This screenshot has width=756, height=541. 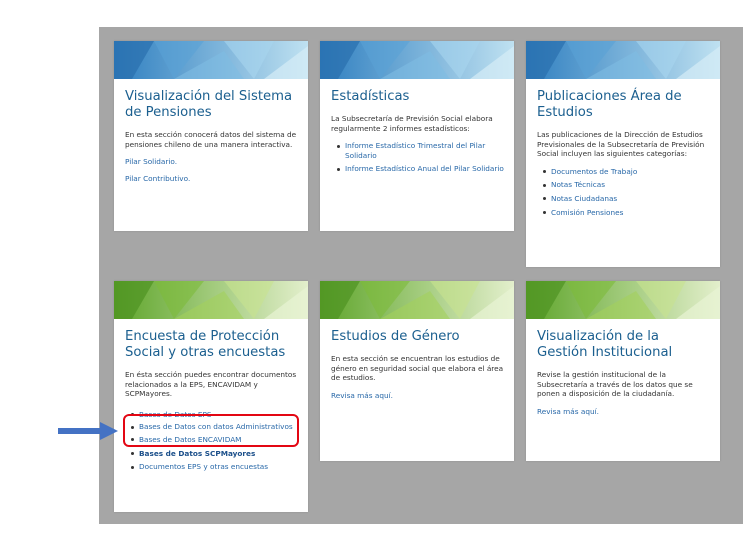 I want to click on card-title: Visualización del Sistema de Pensiones, so click(x=209, y=104).